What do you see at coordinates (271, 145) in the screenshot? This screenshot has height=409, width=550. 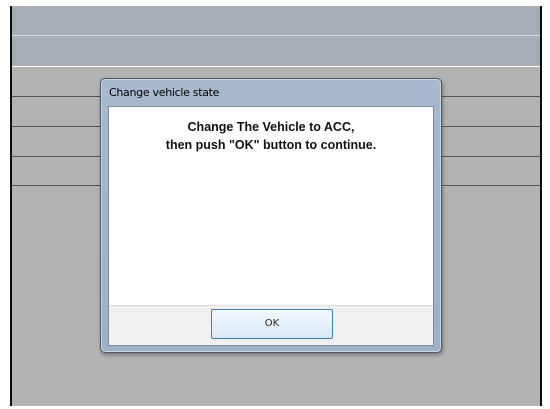 I see `message-line-2: then push "OK" button to continue.` at bounding box center [271, 145].